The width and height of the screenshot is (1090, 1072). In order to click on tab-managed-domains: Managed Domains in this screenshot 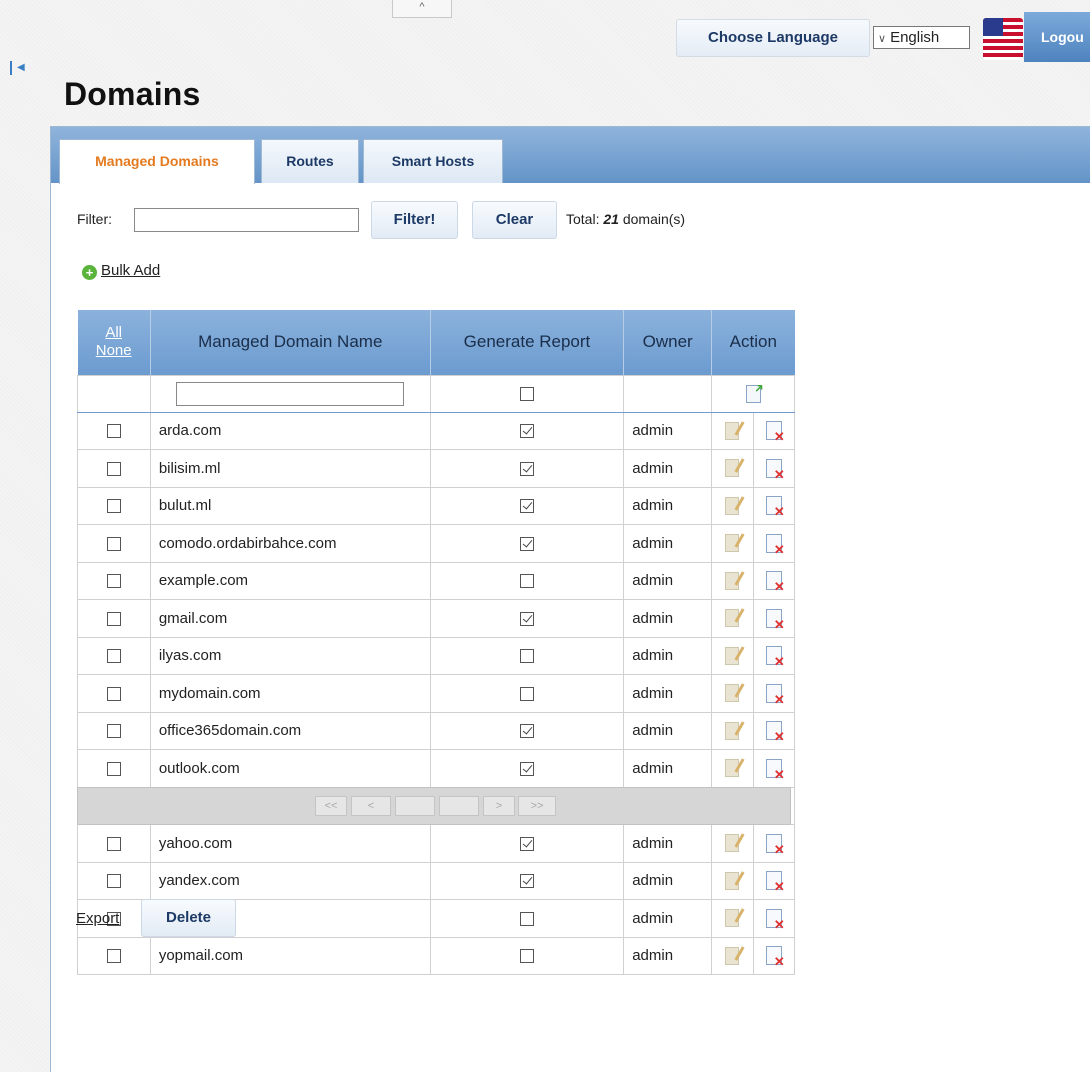, I will do `click(157, 161)`.